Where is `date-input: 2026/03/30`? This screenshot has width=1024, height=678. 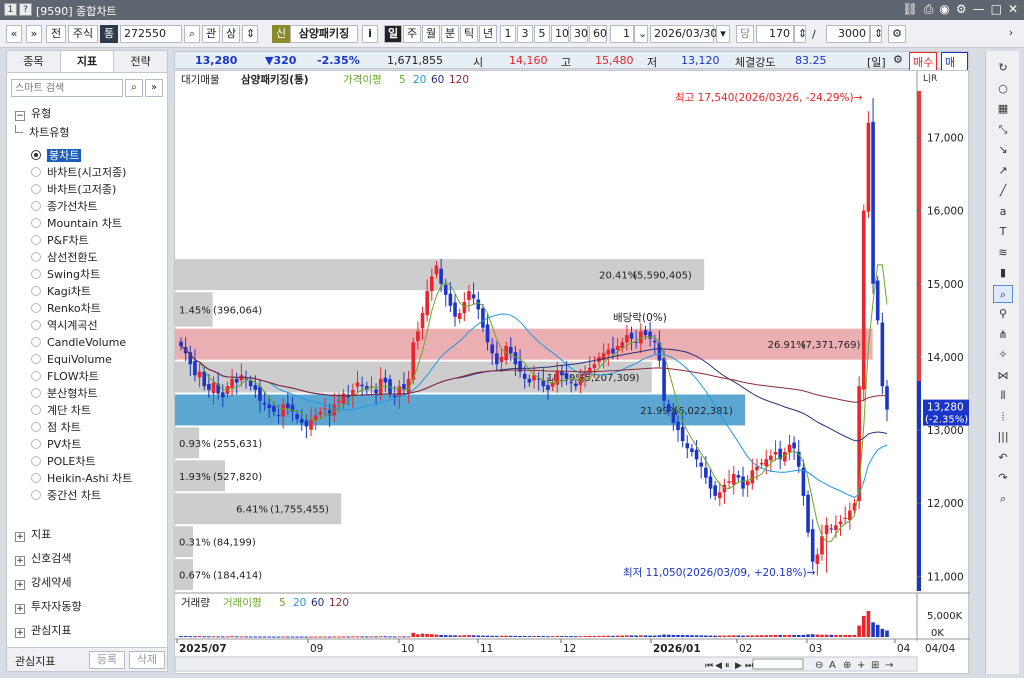 date-input: 2026/03/30 is located at coordinates (683, 34).